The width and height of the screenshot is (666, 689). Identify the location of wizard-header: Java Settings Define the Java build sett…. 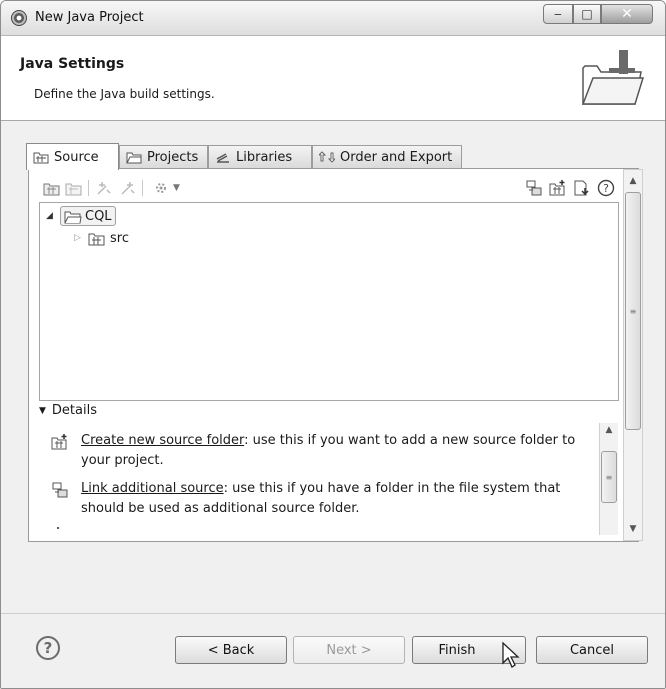
(333, 78).